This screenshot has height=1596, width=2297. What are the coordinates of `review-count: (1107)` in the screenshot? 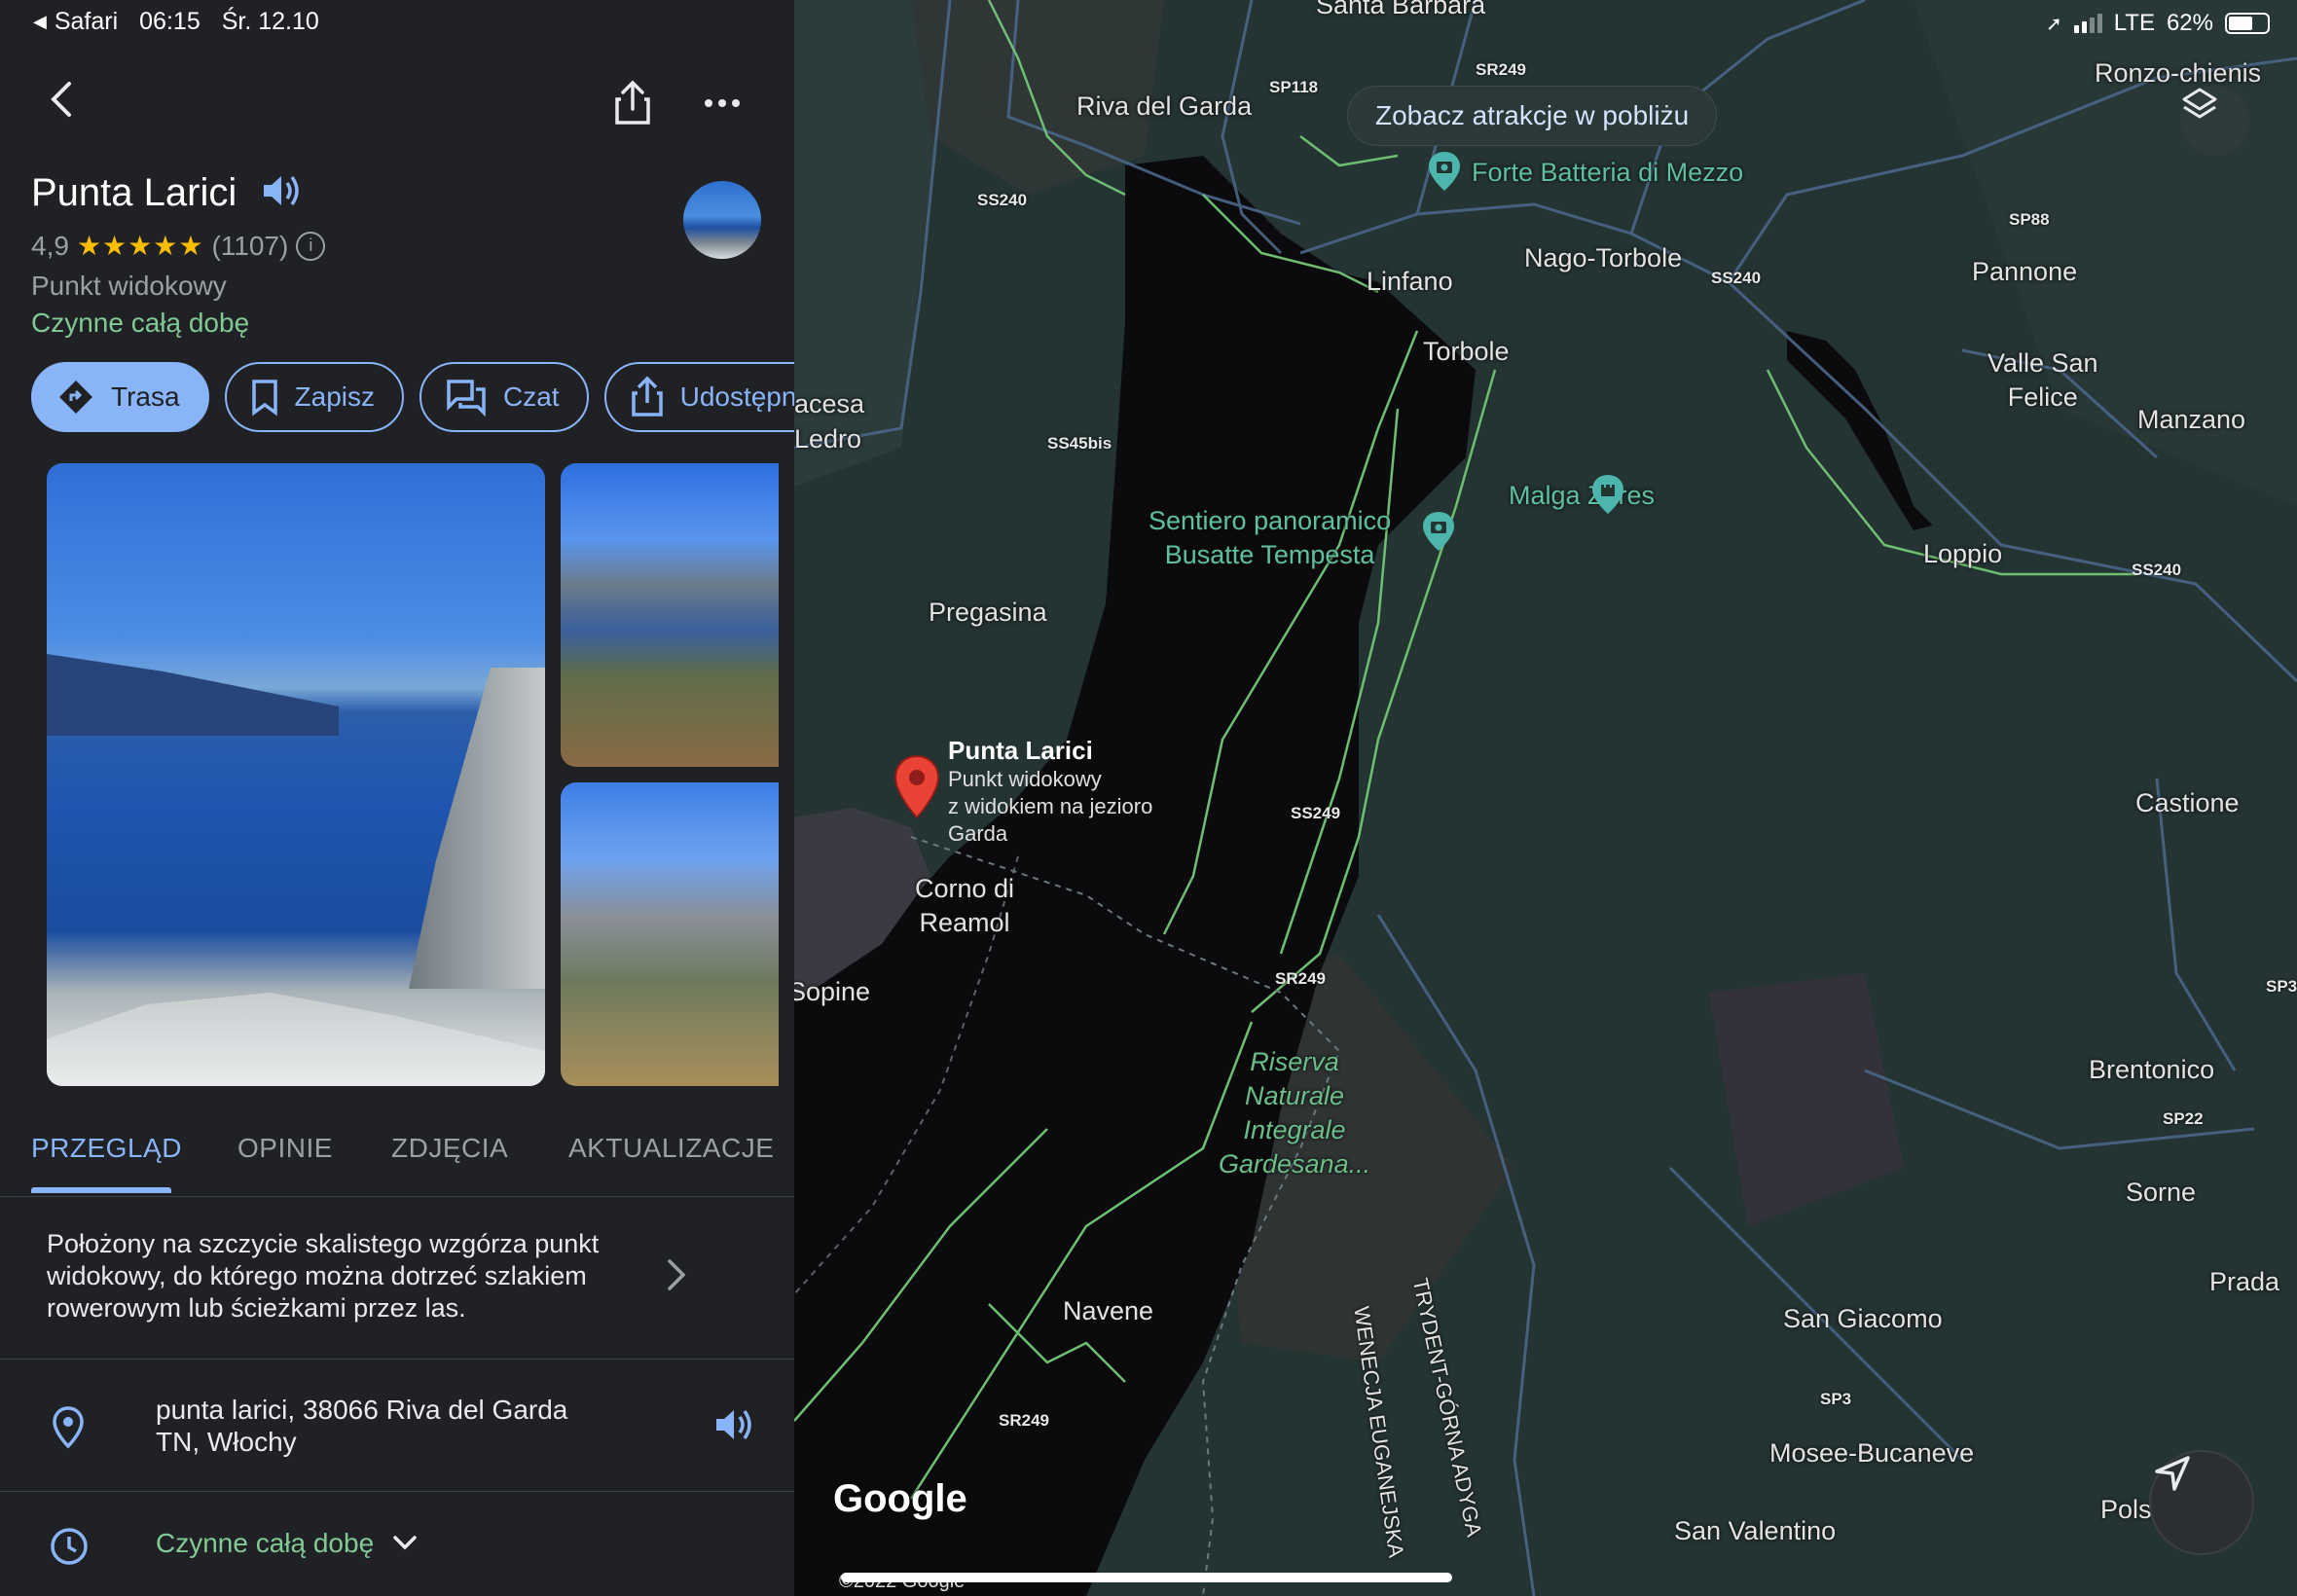 It's located at (249, 246).